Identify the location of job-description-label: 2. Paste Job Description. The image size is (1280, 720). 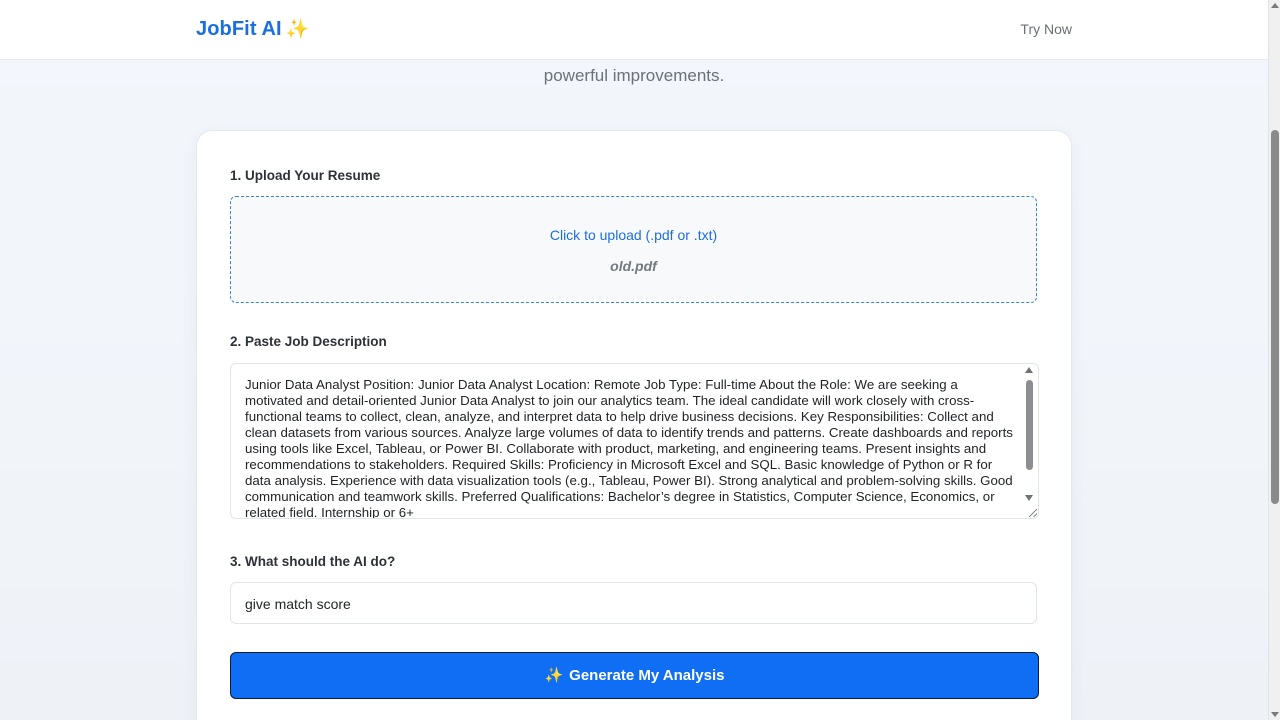
(308, 341).